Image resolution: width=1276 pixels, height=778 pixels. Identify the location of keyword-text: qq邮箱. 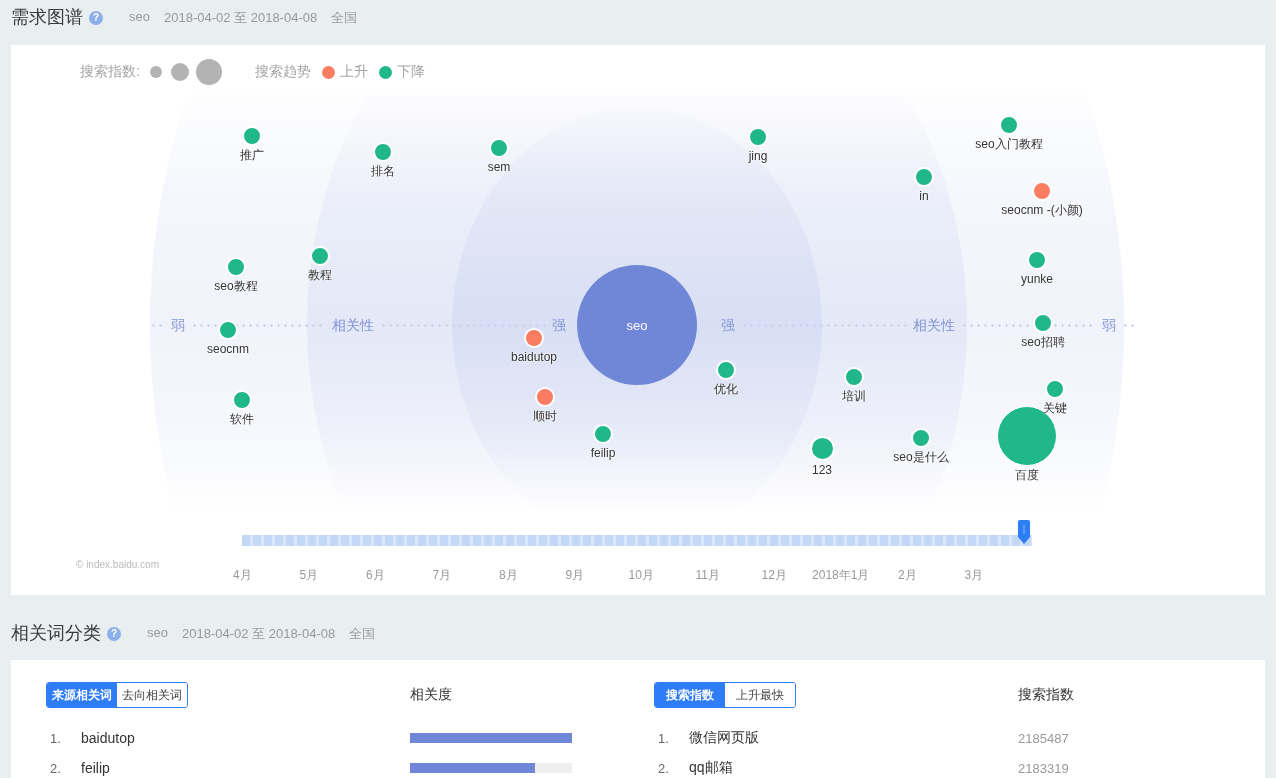
(711, 768).